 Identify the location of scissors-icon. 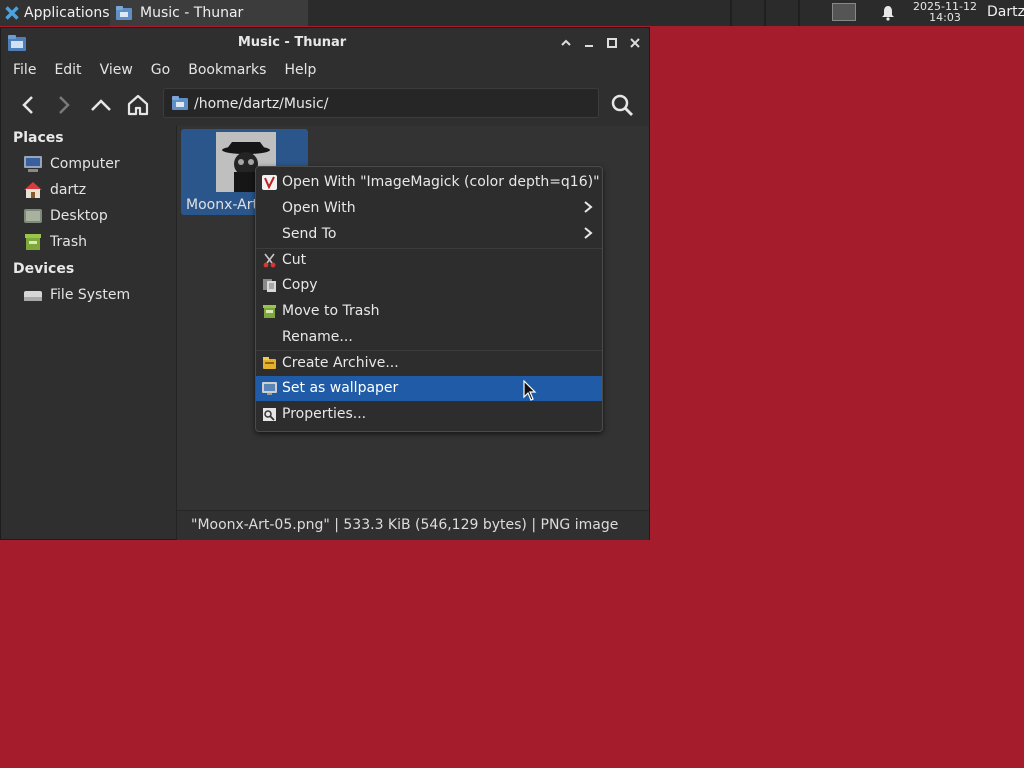
(269, 260).